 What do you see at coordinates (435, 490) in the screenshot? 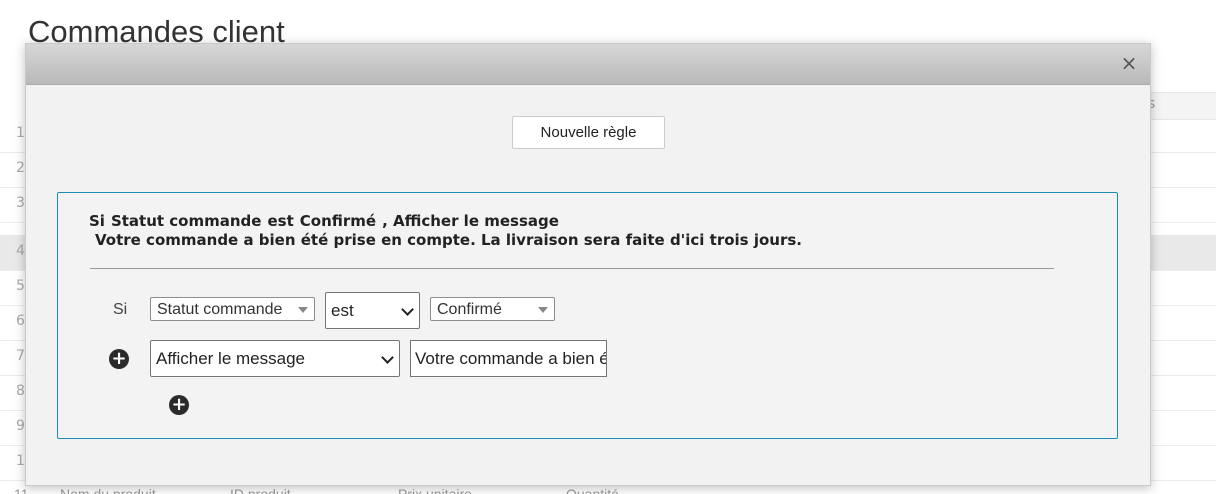
I see `column-header: Prix unitaire` at bounding box center [435, 490].